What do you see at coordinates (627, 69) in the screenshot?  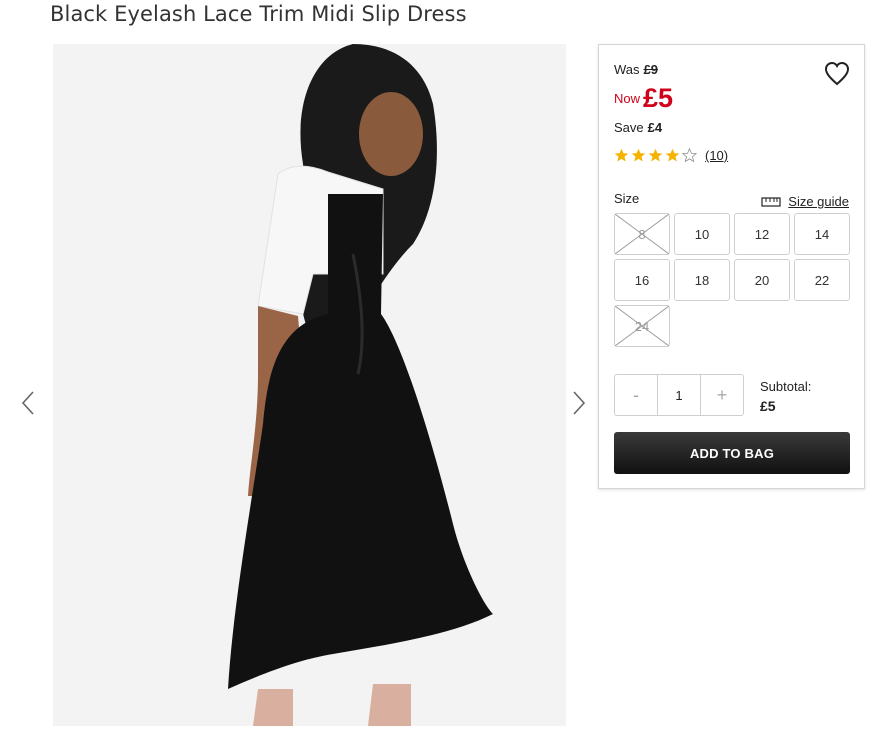 I see `was-label: Was` at bounding box center [627, 69].